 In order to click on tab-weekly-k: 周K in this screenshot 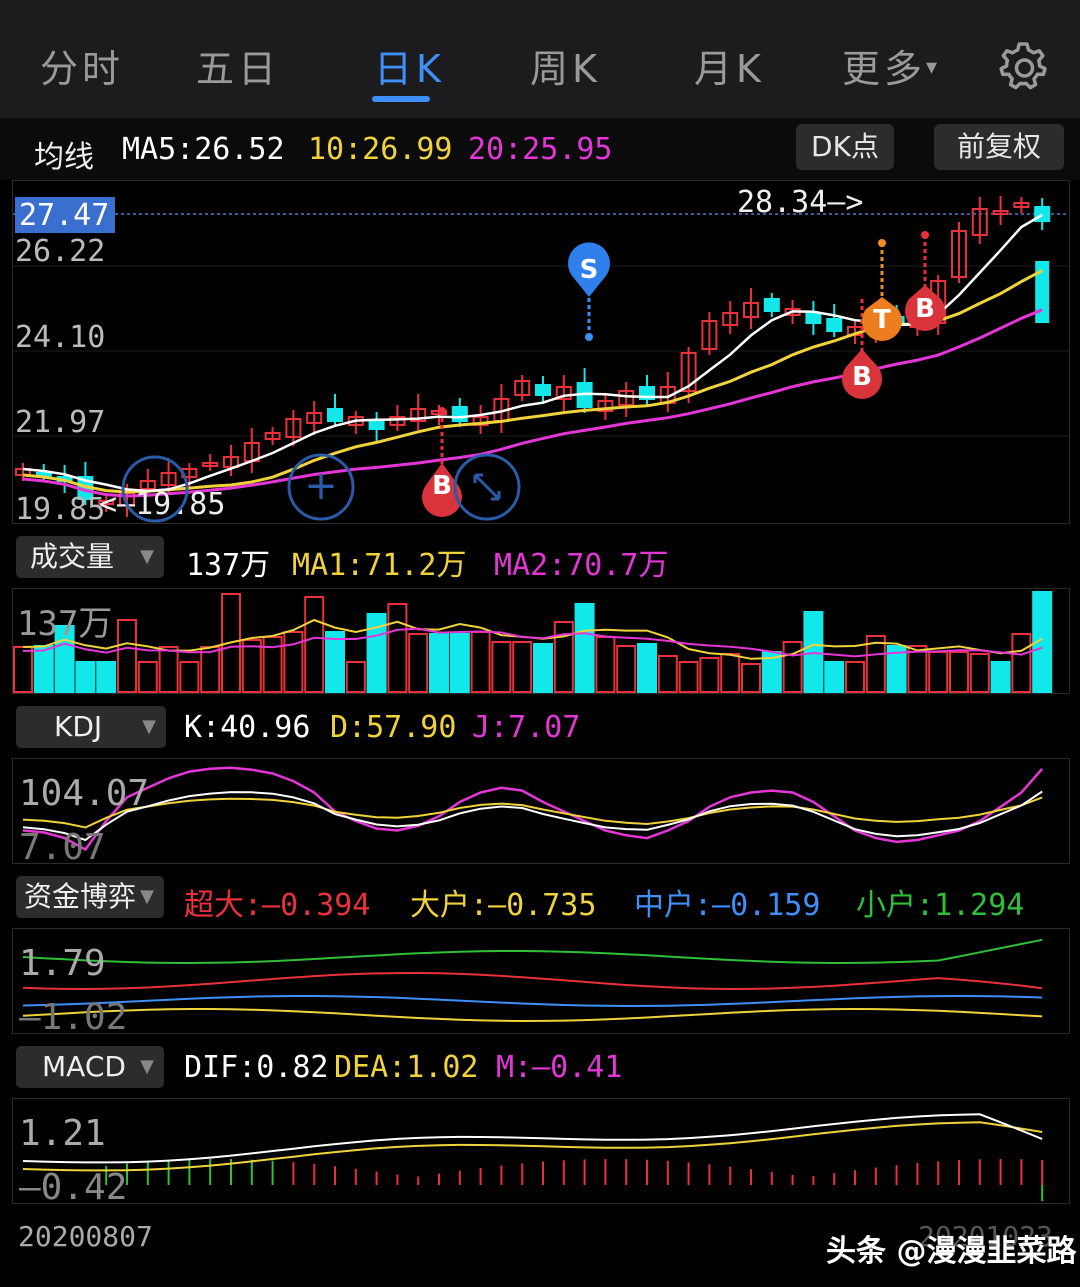, I will do `click(565, 65)`.